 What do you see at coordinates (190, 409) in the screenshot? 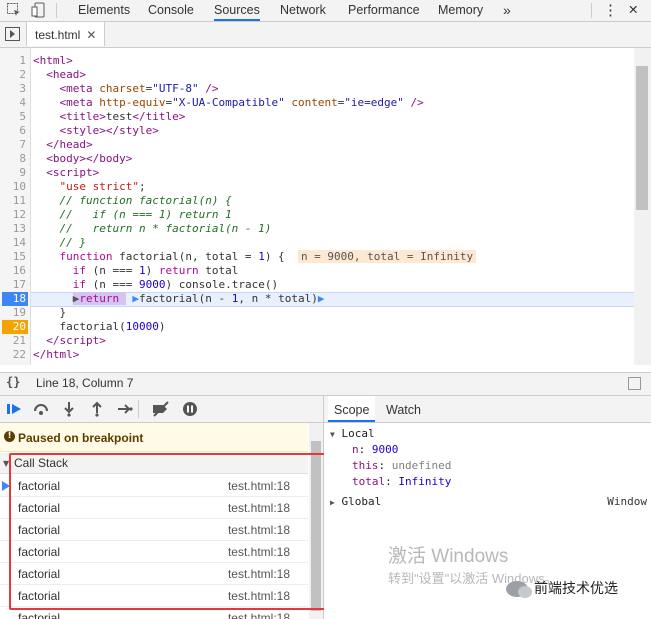
I see `pause-on-exceptions-icon` at bounding box center [190, 409].